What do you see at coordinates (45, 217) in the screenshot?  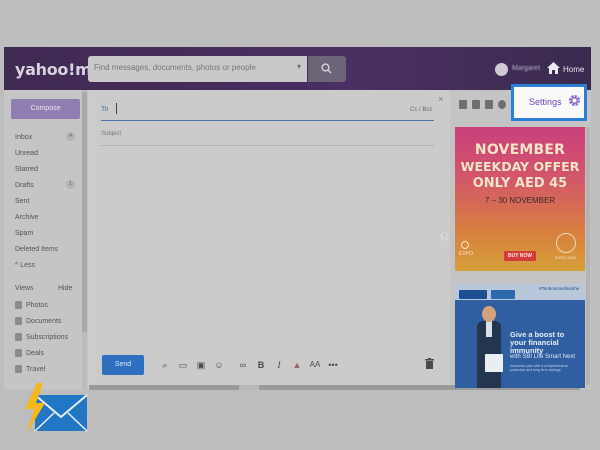 I see `sidebar-item-archive: Archive` at bounding box center [45, 217].